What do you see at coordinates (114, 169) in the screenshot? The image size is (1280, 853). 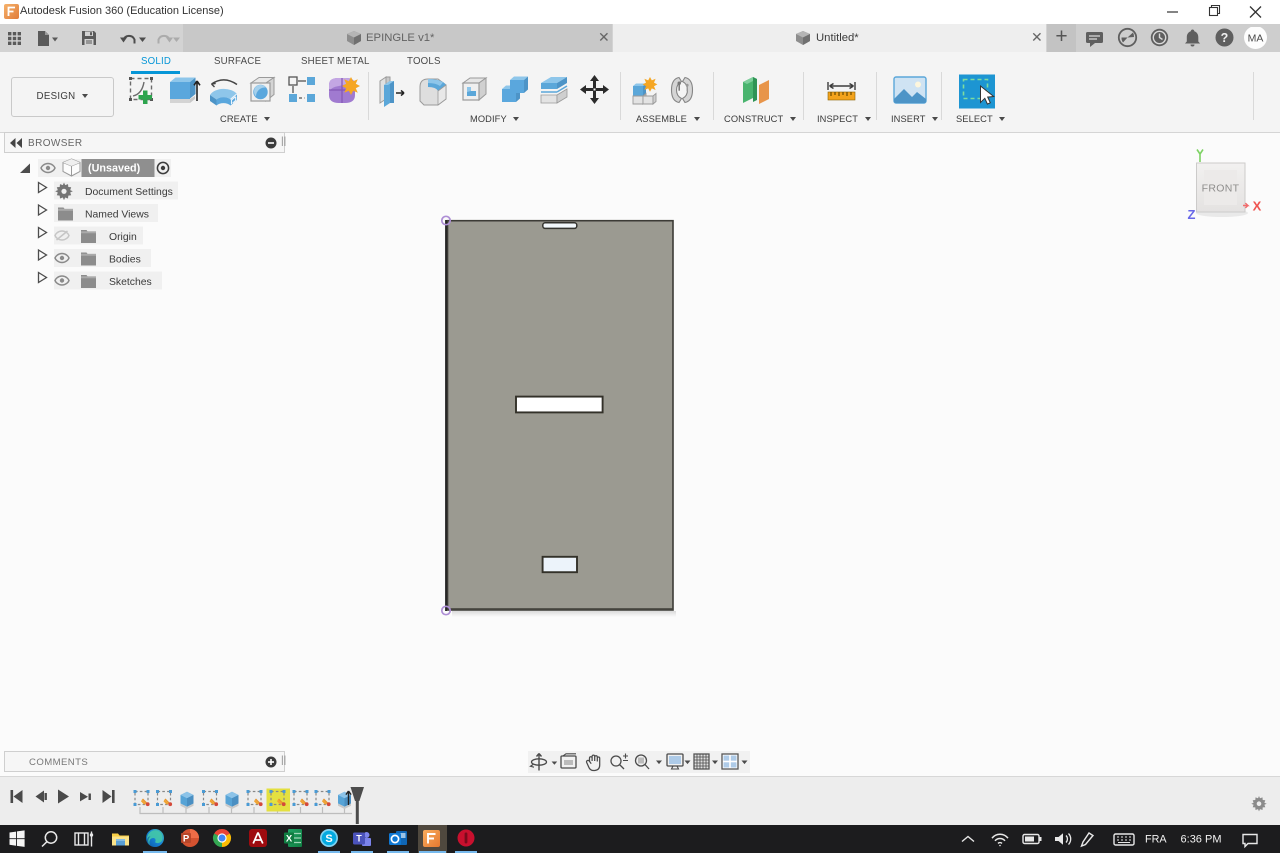 I see `svg-text: (Unsaved)` at bounding box center [114, 169].